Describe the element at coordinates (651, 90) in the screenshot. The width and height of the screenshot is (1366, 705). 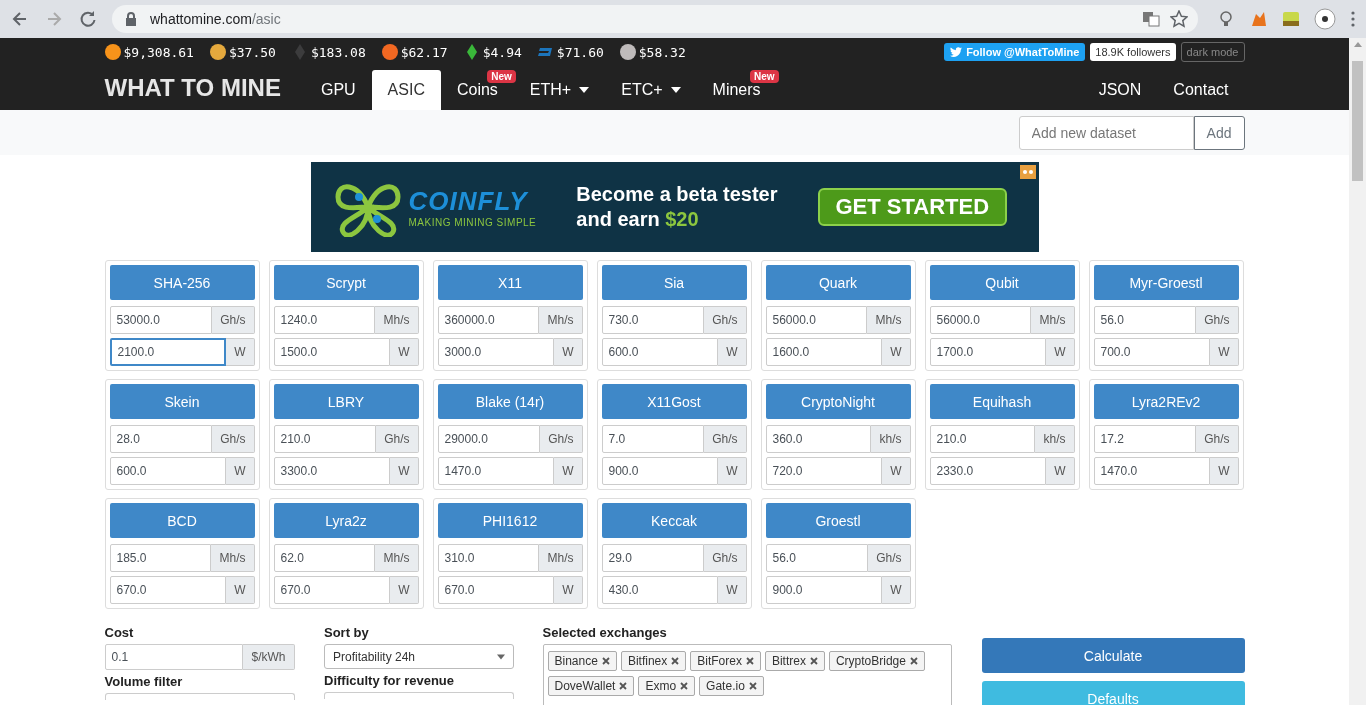
I see `nav-tab: ETC+` at that location.